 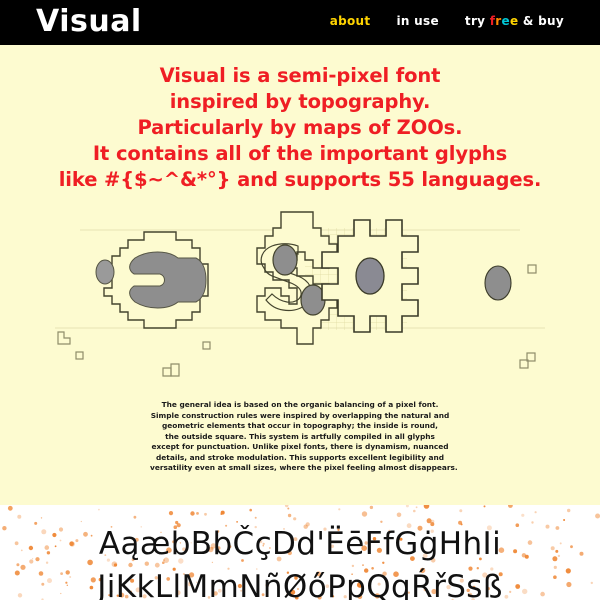 I want to click on floating-ellipse-left, so click(x=105, y=272).